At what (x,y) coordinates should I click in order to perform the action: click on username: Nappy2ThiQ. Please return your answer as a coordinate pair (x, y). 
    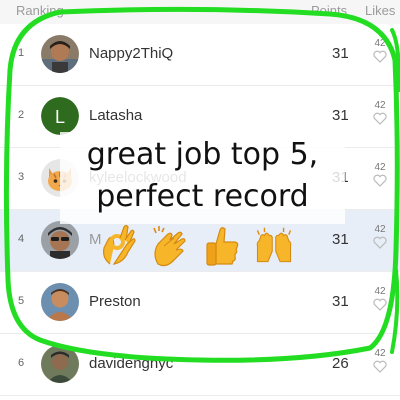
    Looking at the image, I should click on (131, 53).